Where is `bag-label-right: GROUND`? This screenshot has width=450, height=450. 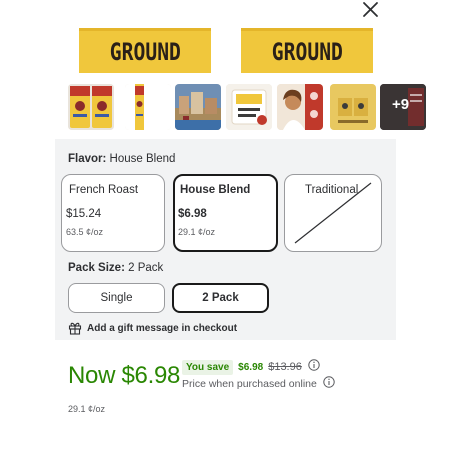
bag-label-right: GROUND is located at coordinates (307, 52).